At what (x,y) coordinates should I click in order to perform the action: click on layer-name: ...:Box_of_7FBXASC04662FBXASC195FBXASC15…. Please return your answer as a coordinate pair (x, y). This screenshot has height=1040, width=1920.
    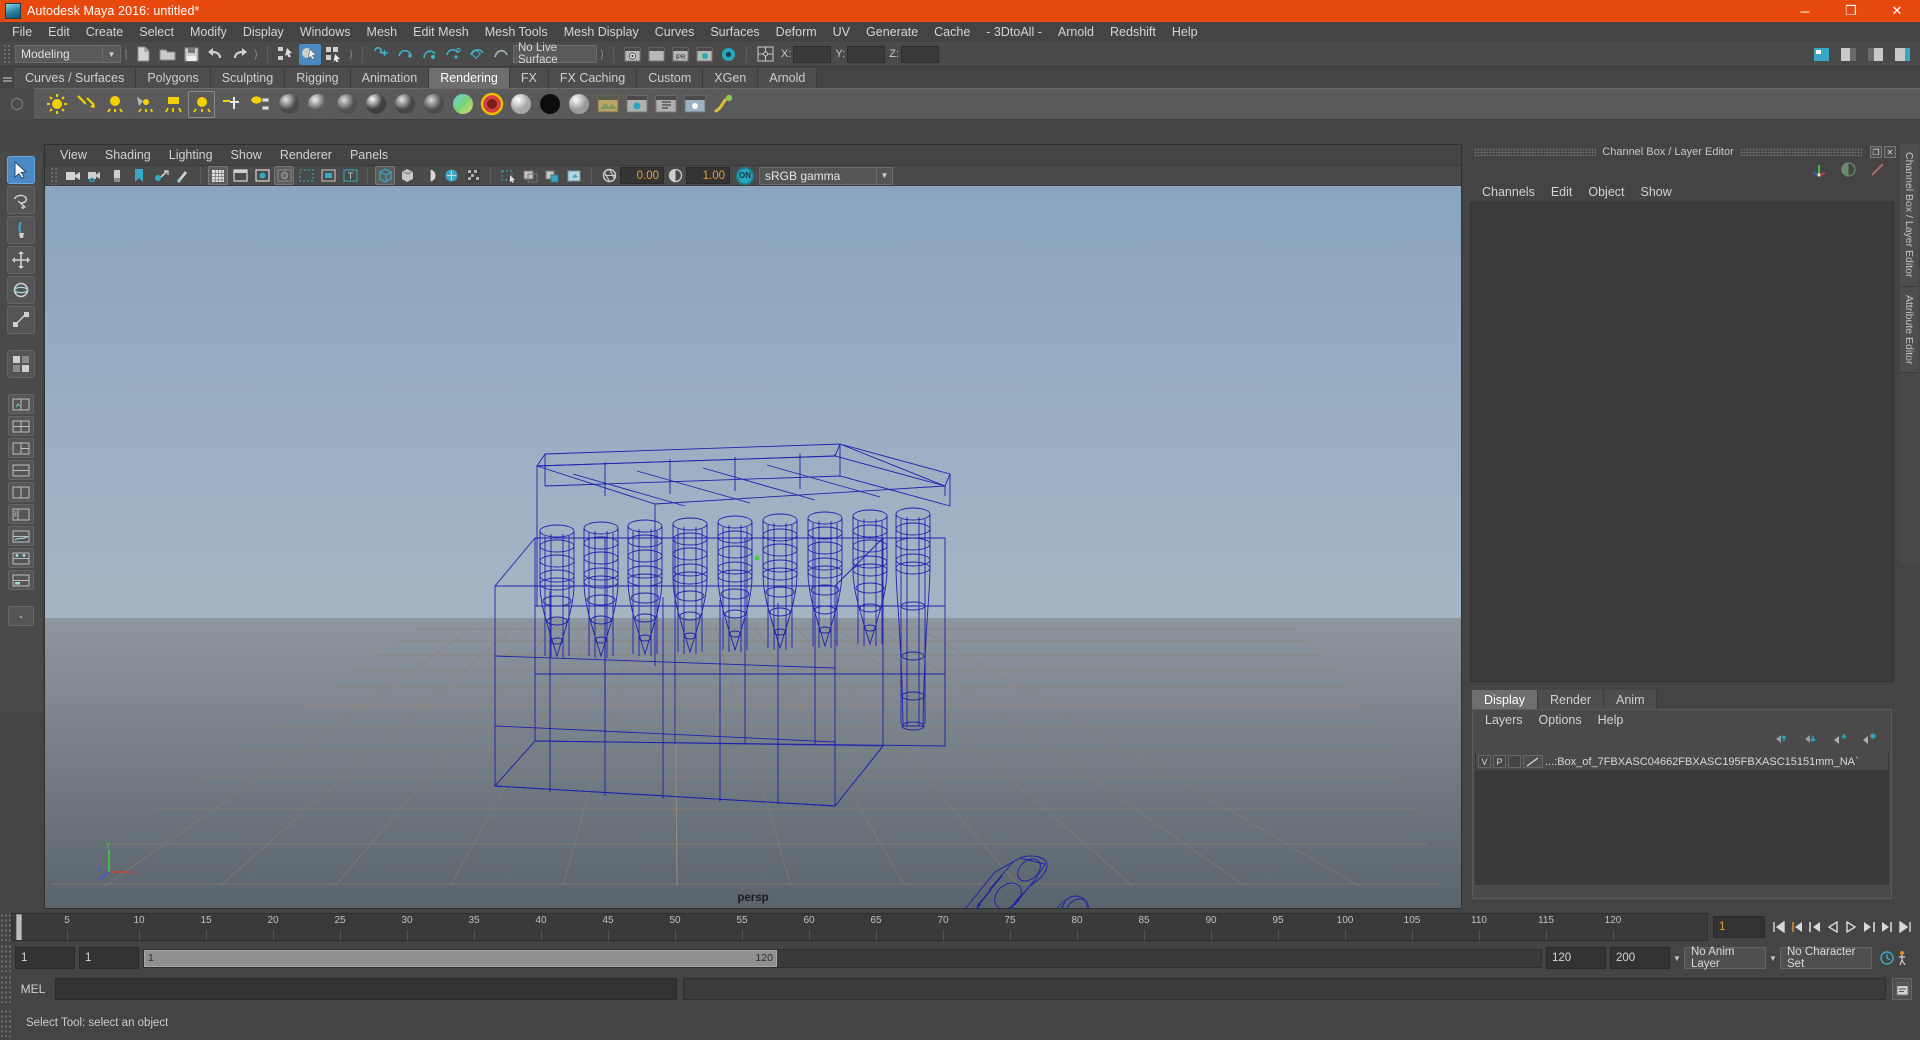
    Looking at the image, I should click on (1702, 762).